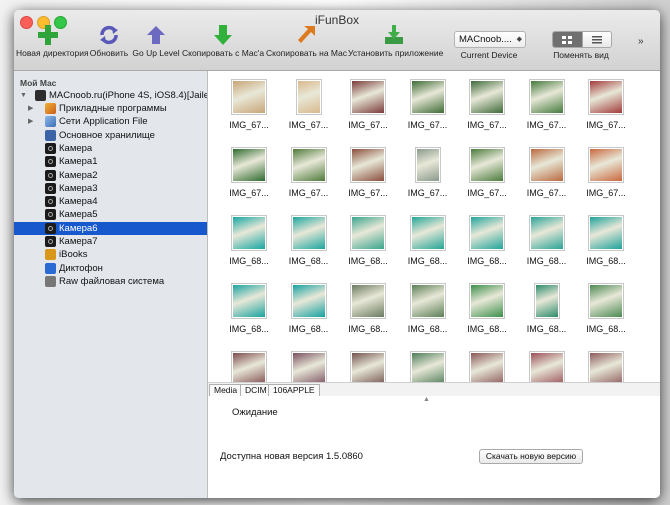 The height and width of the screenshot is (505, 670). I want to click on refresh-button: Обновить, so click(109, 47).